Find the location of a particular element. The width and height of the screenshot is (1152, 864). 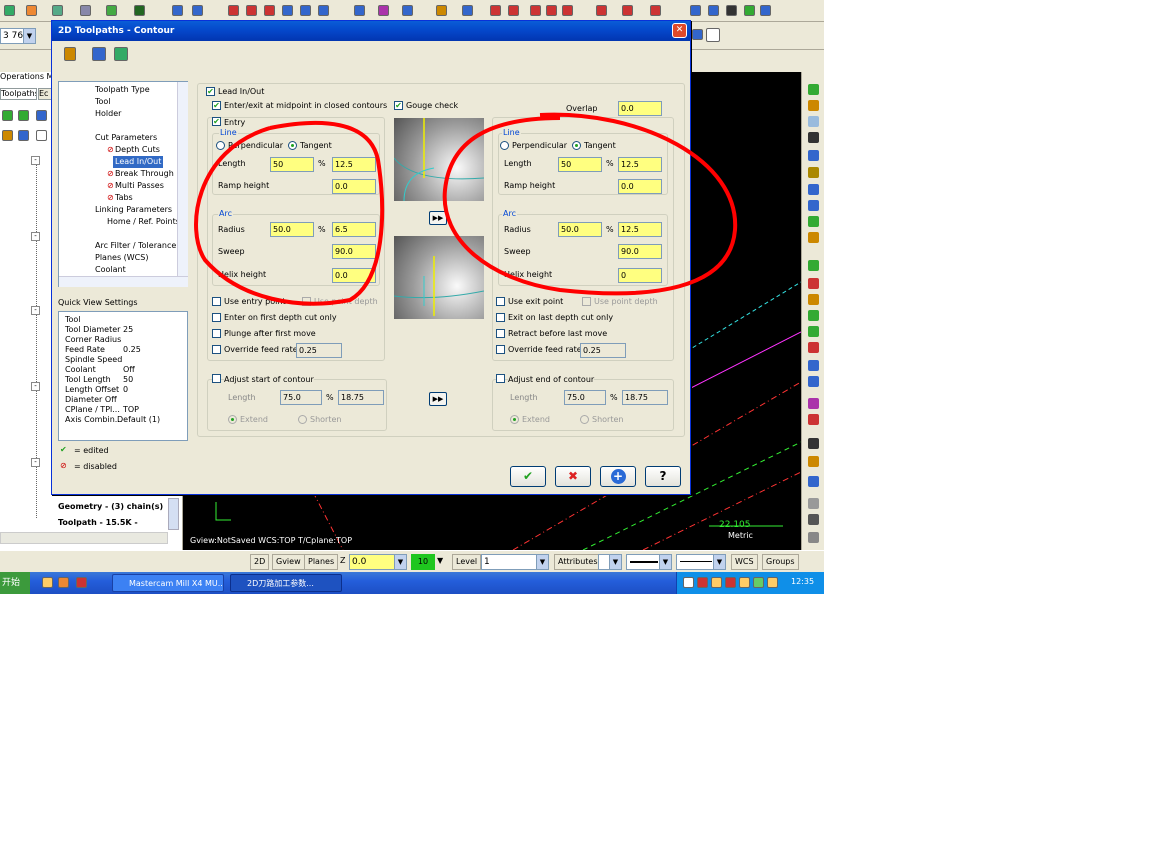

spline-create-icon is located at coordinates (813, 331).